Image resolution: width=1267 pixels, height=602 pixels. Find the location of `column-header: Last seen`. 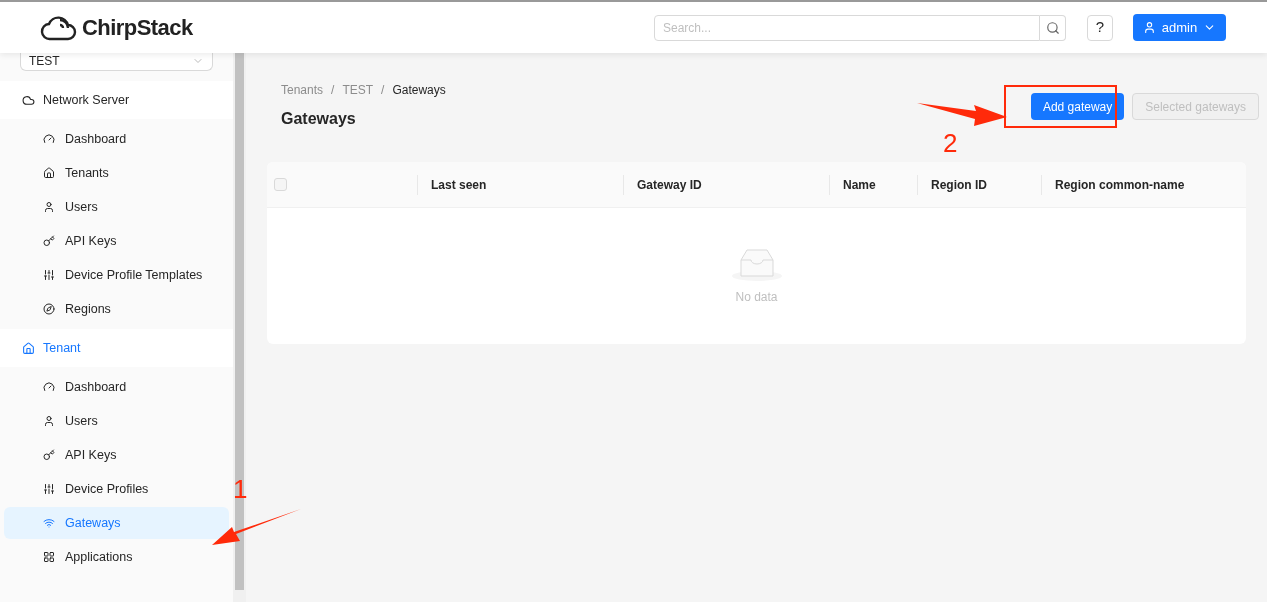

column-header: Last seen is located at coordinates (459, 185).